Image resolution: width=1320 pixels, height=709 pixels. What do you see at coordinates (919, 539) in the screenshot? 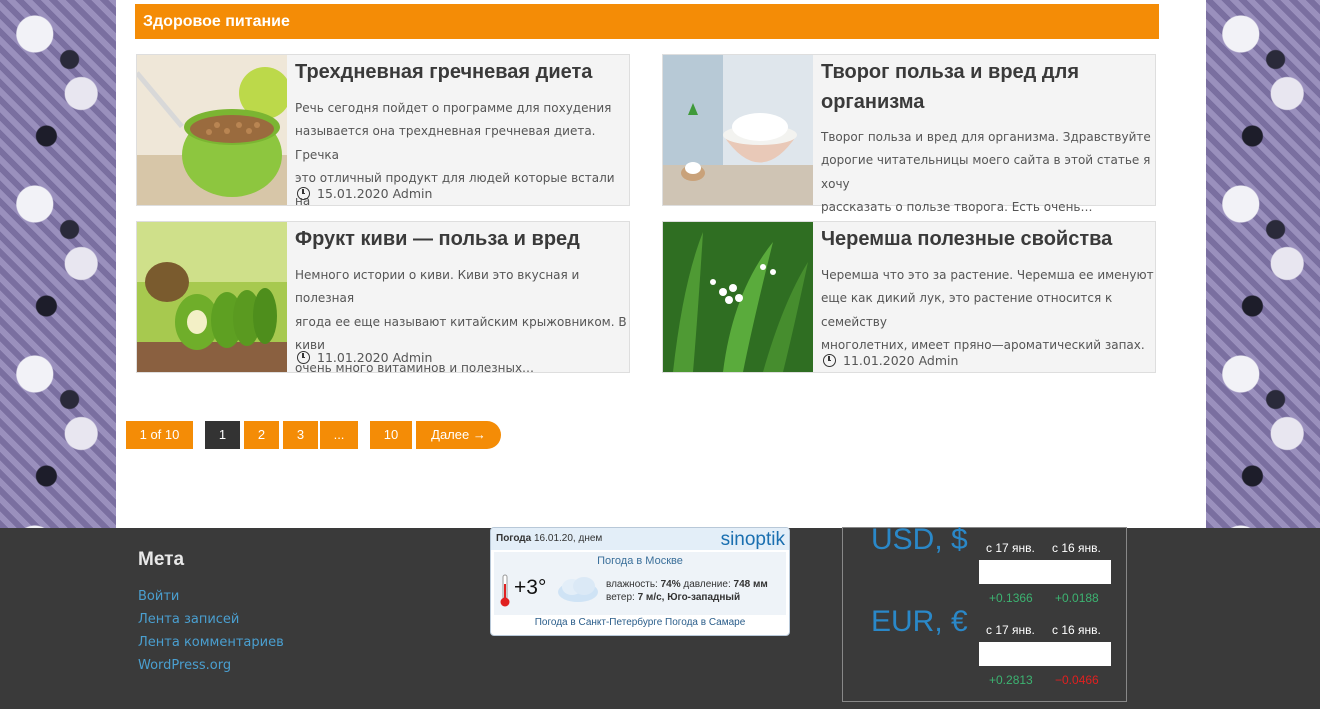
I see `usd-label: USD, $` at bounding box center [919, 539].